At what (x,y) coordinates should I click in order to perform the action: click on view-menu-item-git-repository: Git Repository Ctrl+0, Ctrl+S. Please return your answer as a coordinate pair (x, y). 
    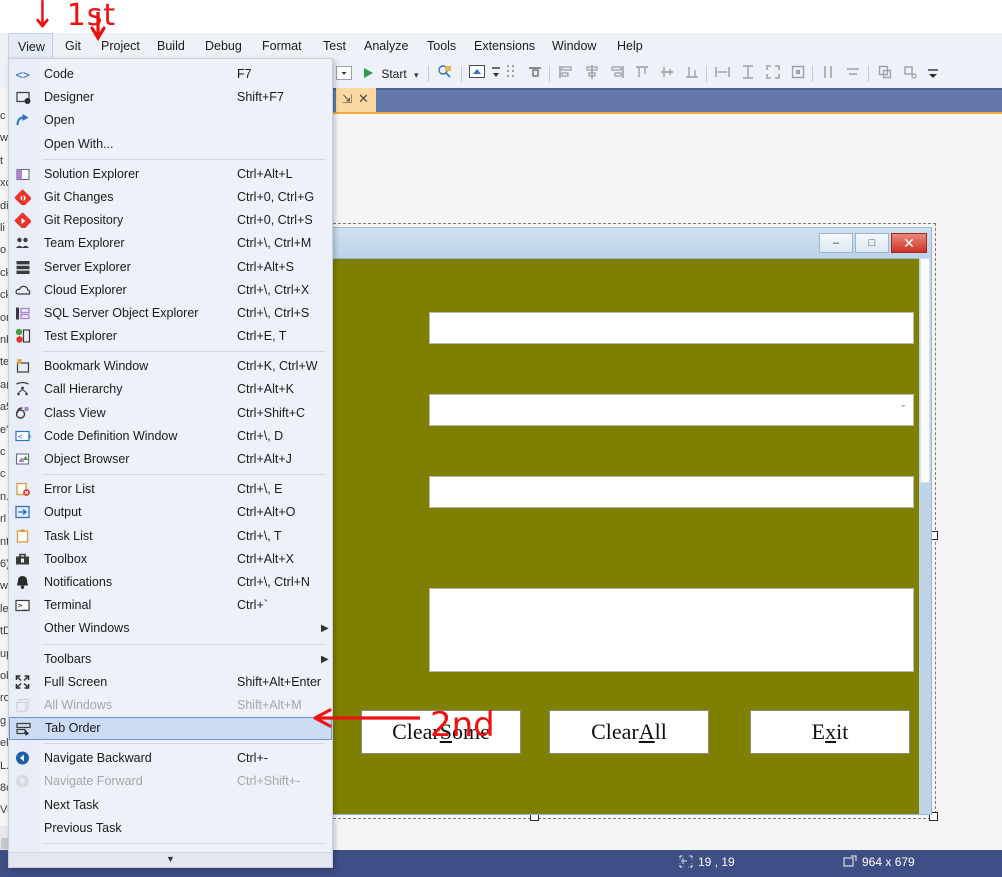
    Looking at the image, I should click on (170, 220).